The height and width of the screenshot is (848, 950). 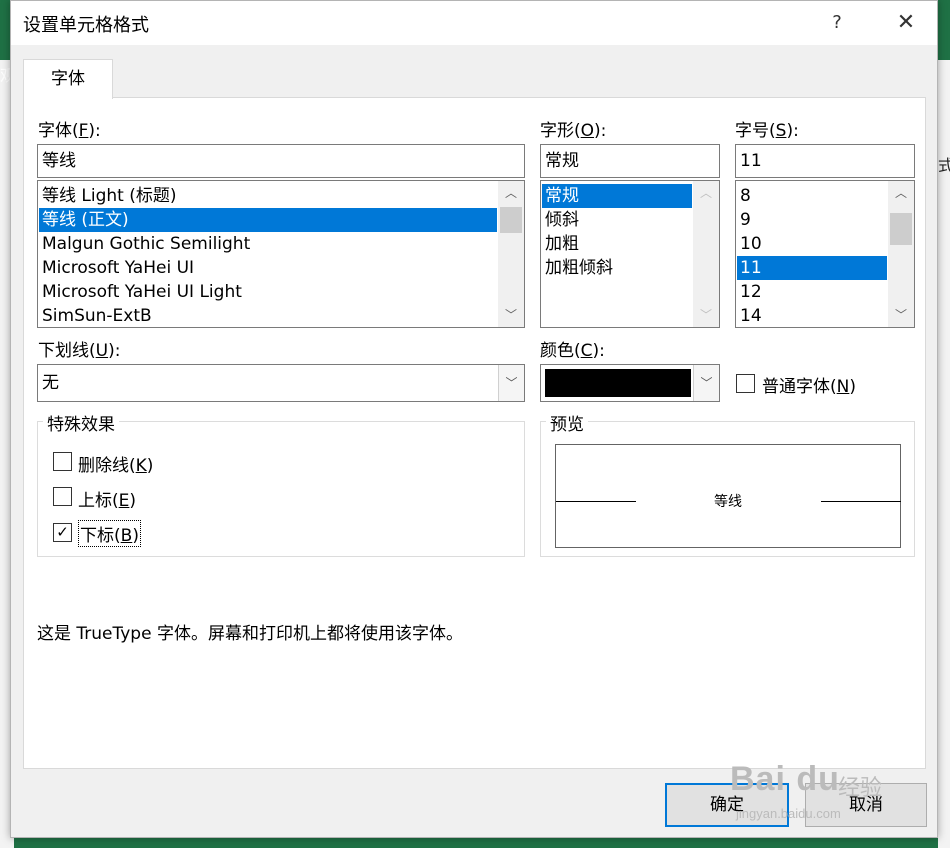 I want to click on tab-font: 字体, so click(x=68, y=79).